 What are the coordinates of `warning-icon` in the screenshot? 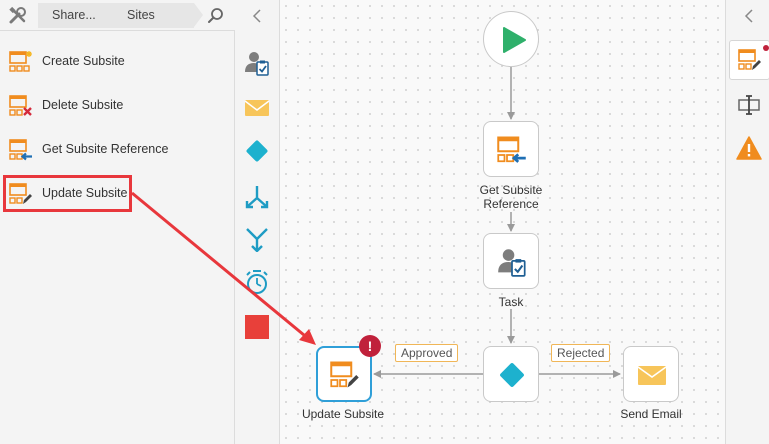 It's located at (749, 148).